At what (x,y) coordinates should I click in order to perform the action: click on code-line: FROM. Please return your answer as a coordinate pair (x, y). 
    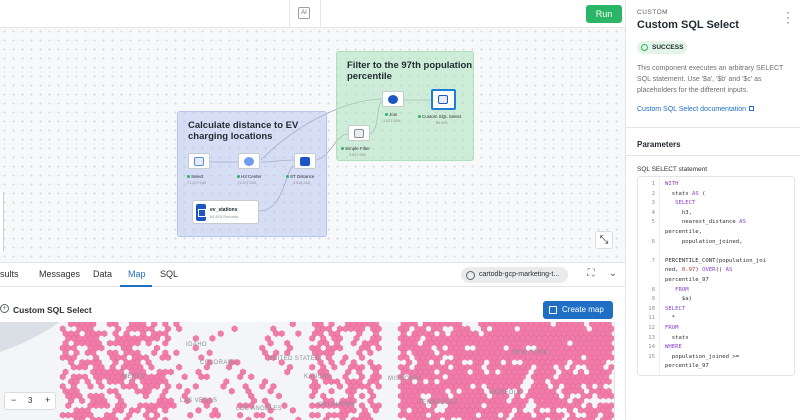
    Looking at the image, I should click on (672, 328).